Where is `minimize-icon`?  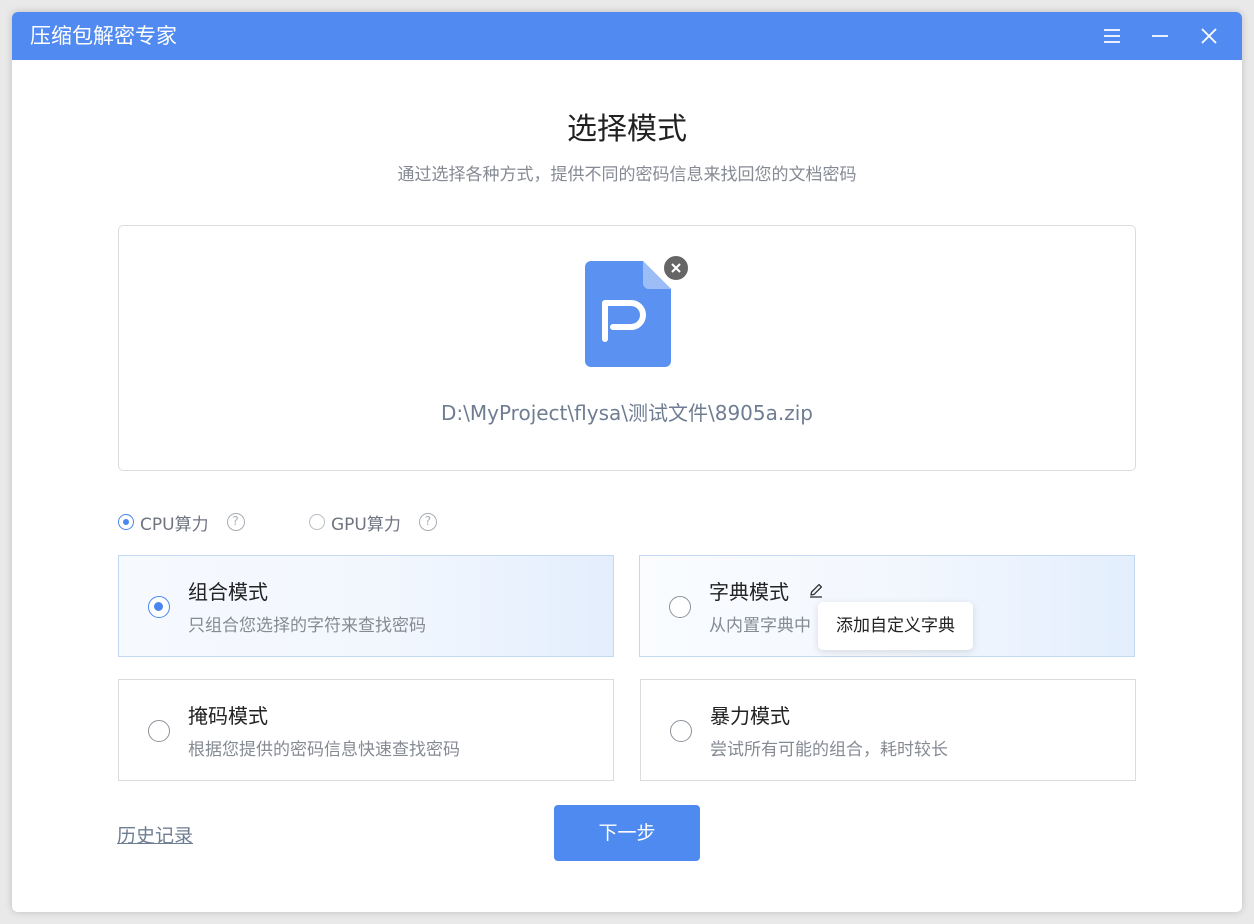
minimize-icon is located at coordinates (1160, 36).